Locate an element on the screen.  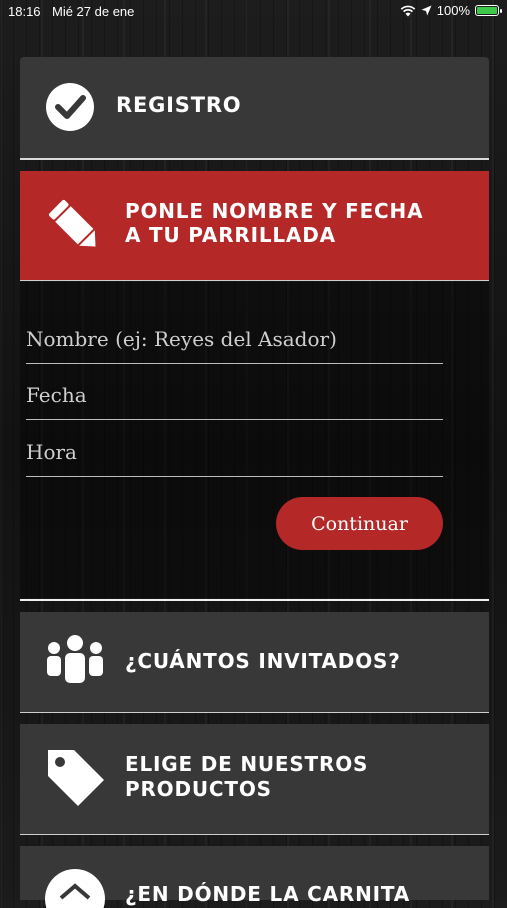
step-invitados: ¿CUÁNTOS INVITADOS? is located at coordinates (254, 662).